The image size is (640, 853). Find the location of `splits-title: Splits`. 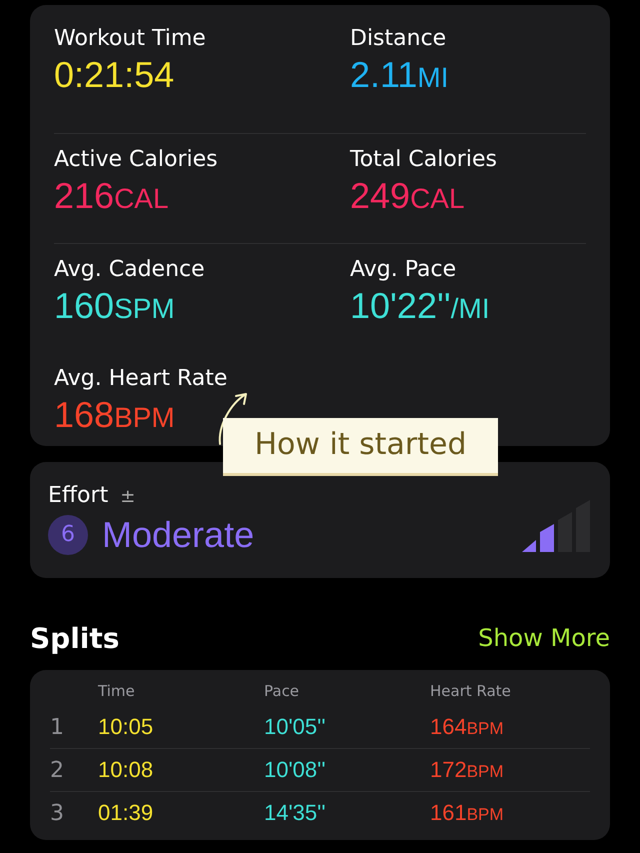

splits-title: Splits is located at coordinates (75, 638).